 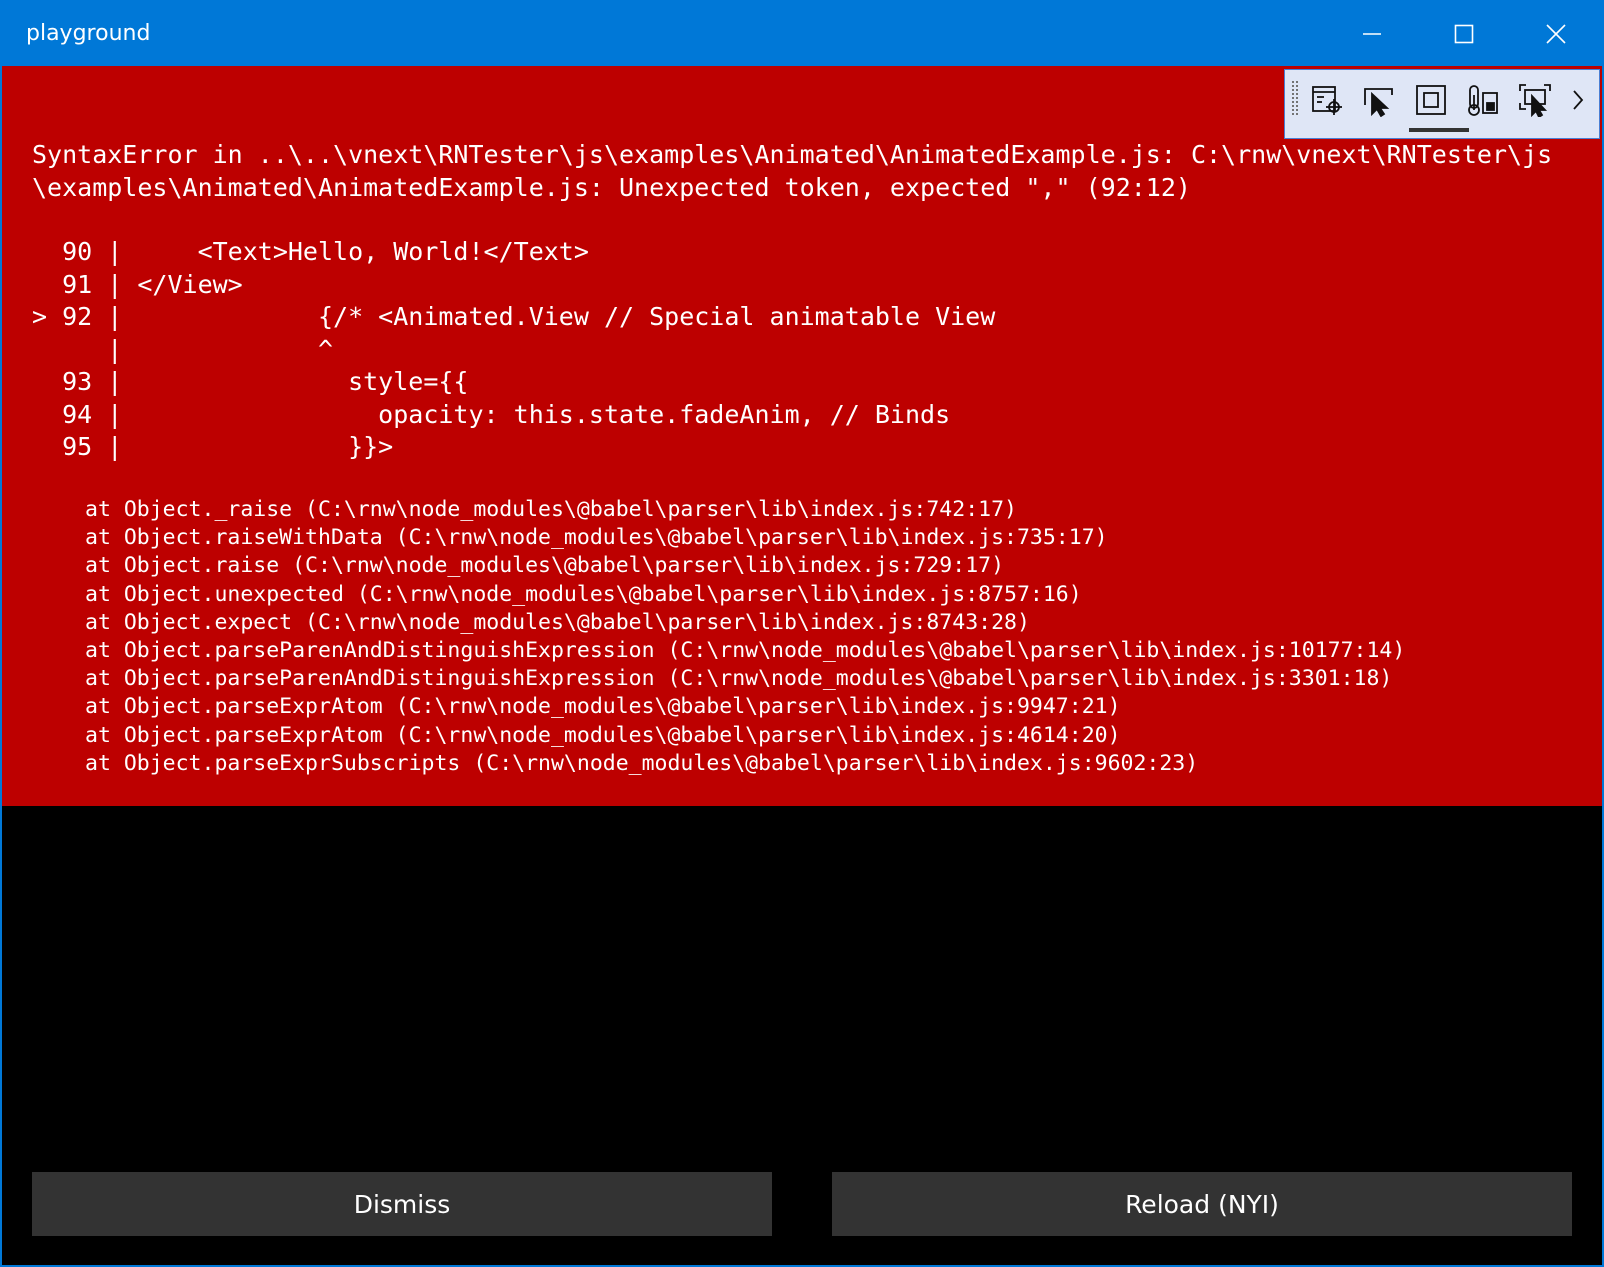 I want to click on maximize-icon, so click(x=1464, y=34).